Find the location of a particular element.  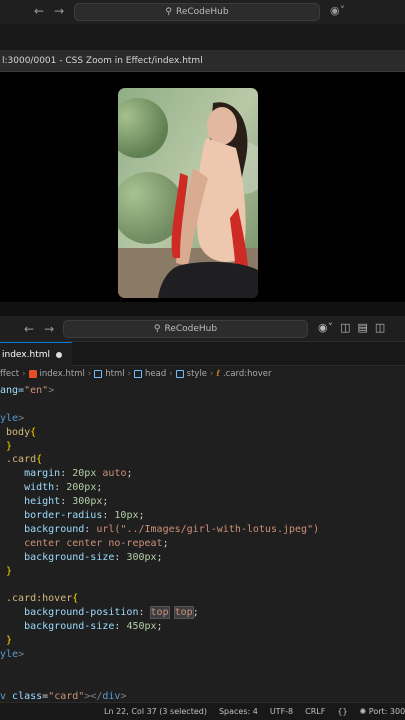

selector-symbol-icon: ℓ is located at coordinates (218, 374).